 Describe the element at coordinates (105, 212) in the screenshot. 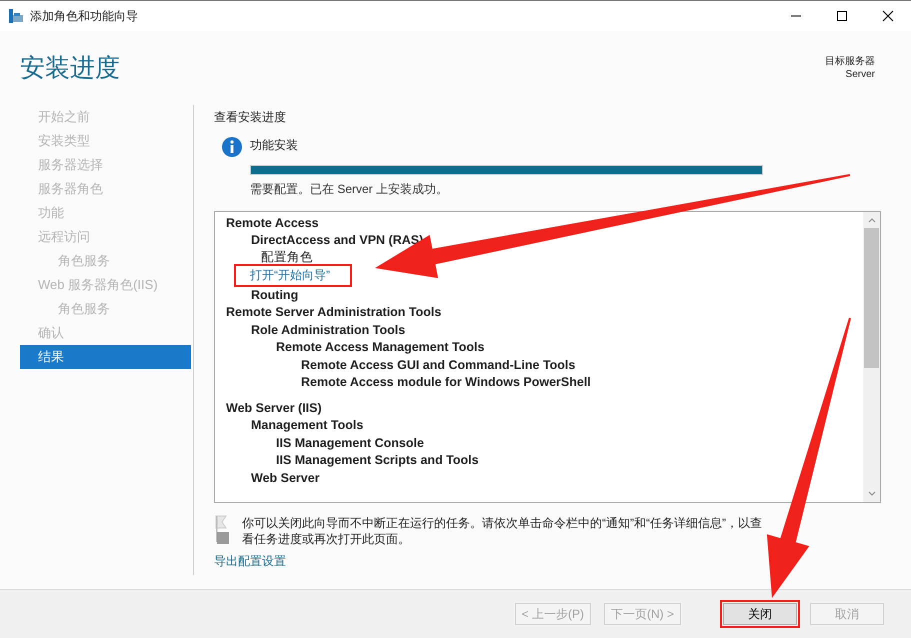

I see `wizard-step: 功能` at that location.